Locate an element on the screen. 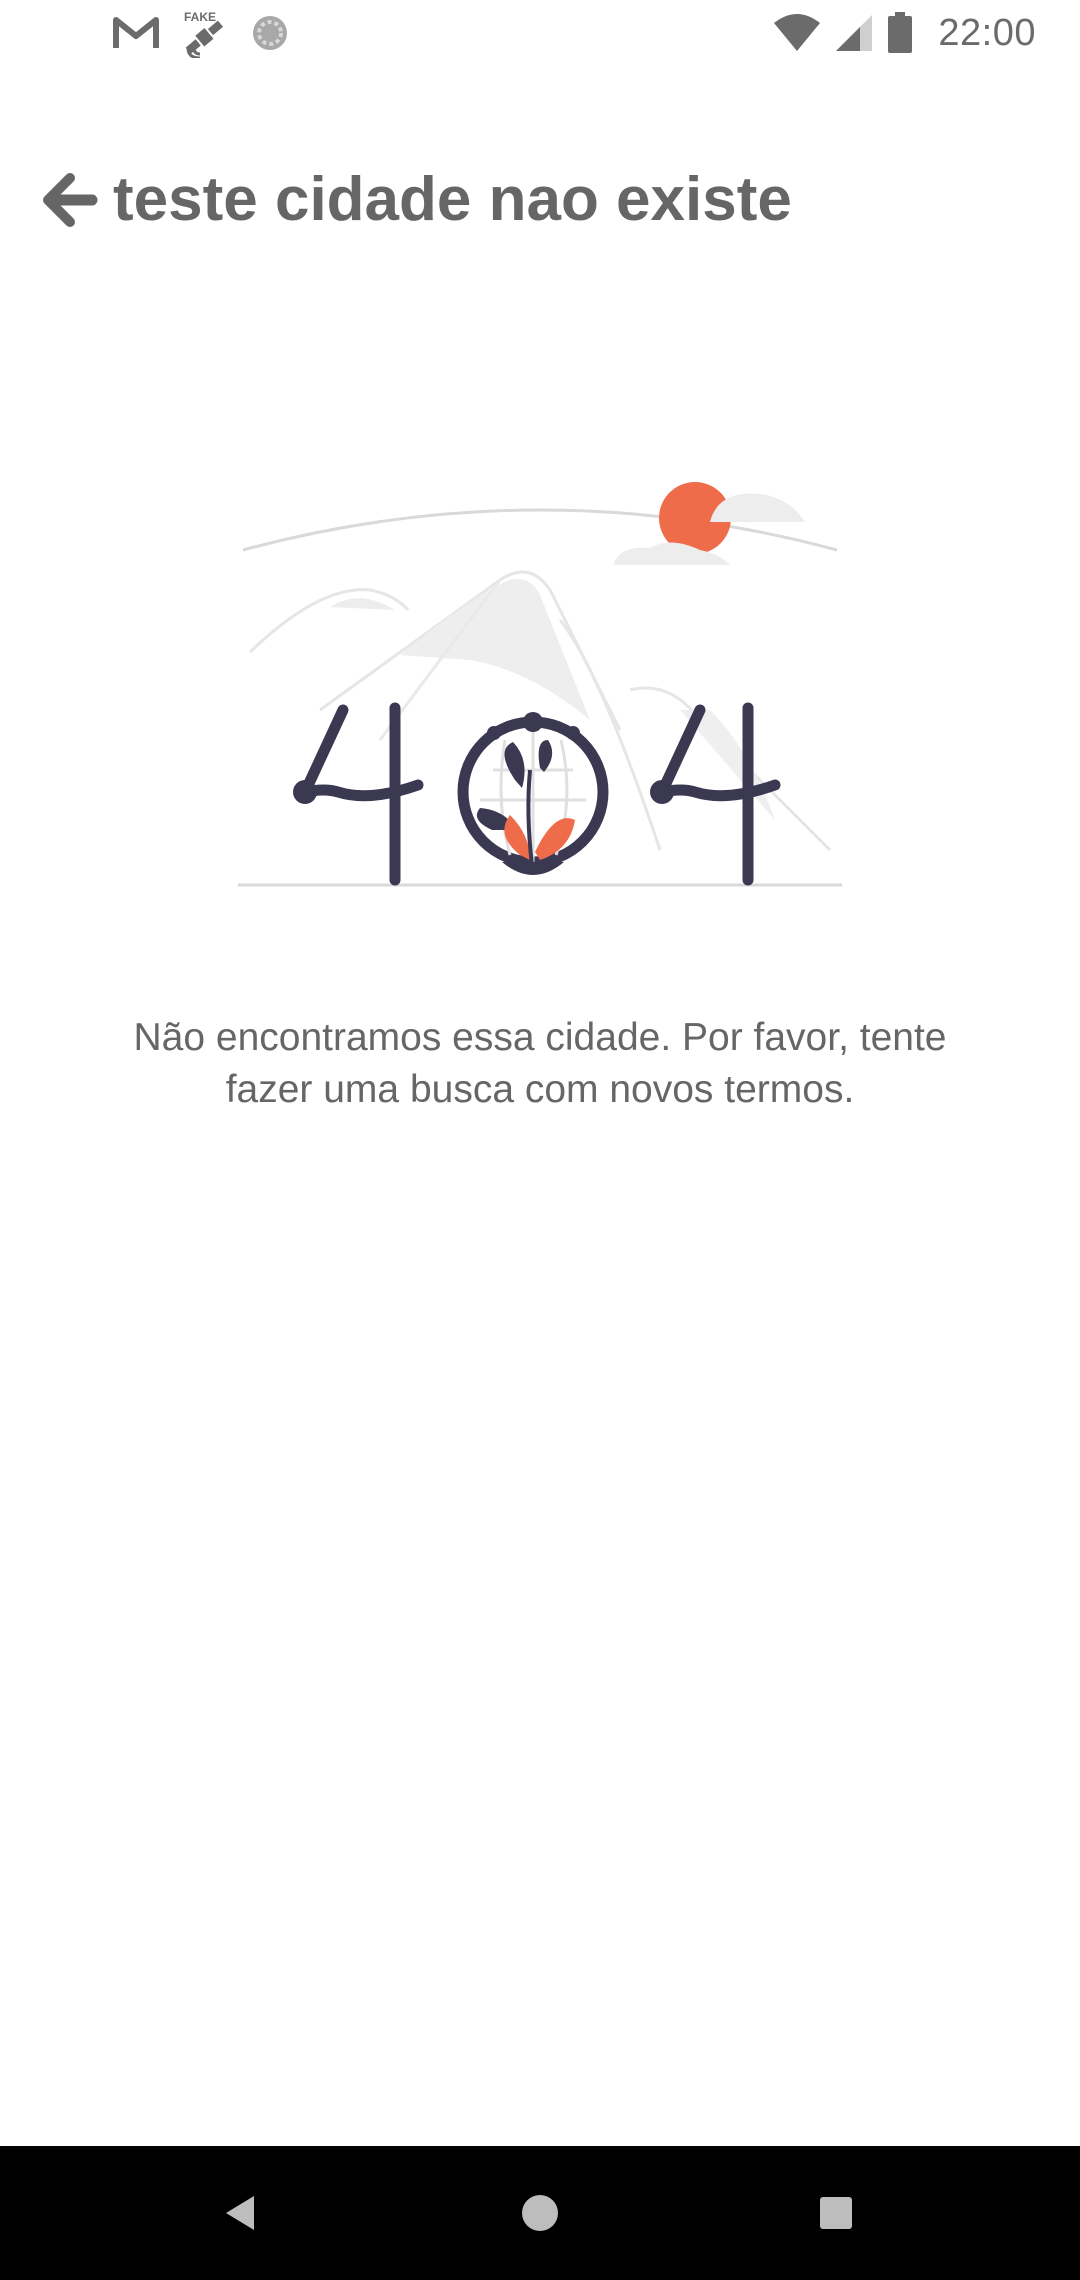  signal-icon is located at coordinates (854, 33).